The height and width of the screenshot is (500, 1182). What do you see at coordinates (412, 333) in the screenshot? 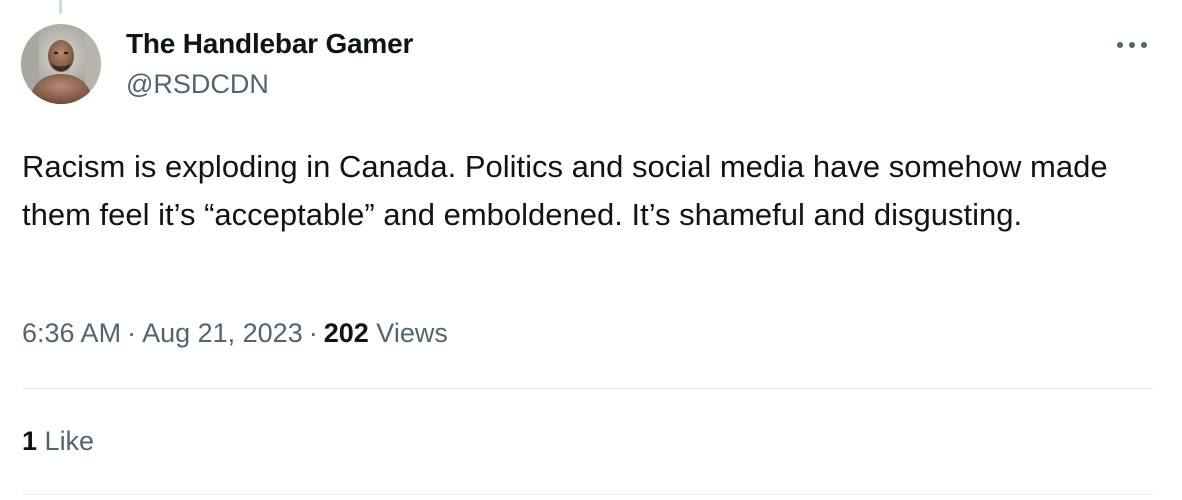
I see `views-label: Views` at bounding box center [412, 333].